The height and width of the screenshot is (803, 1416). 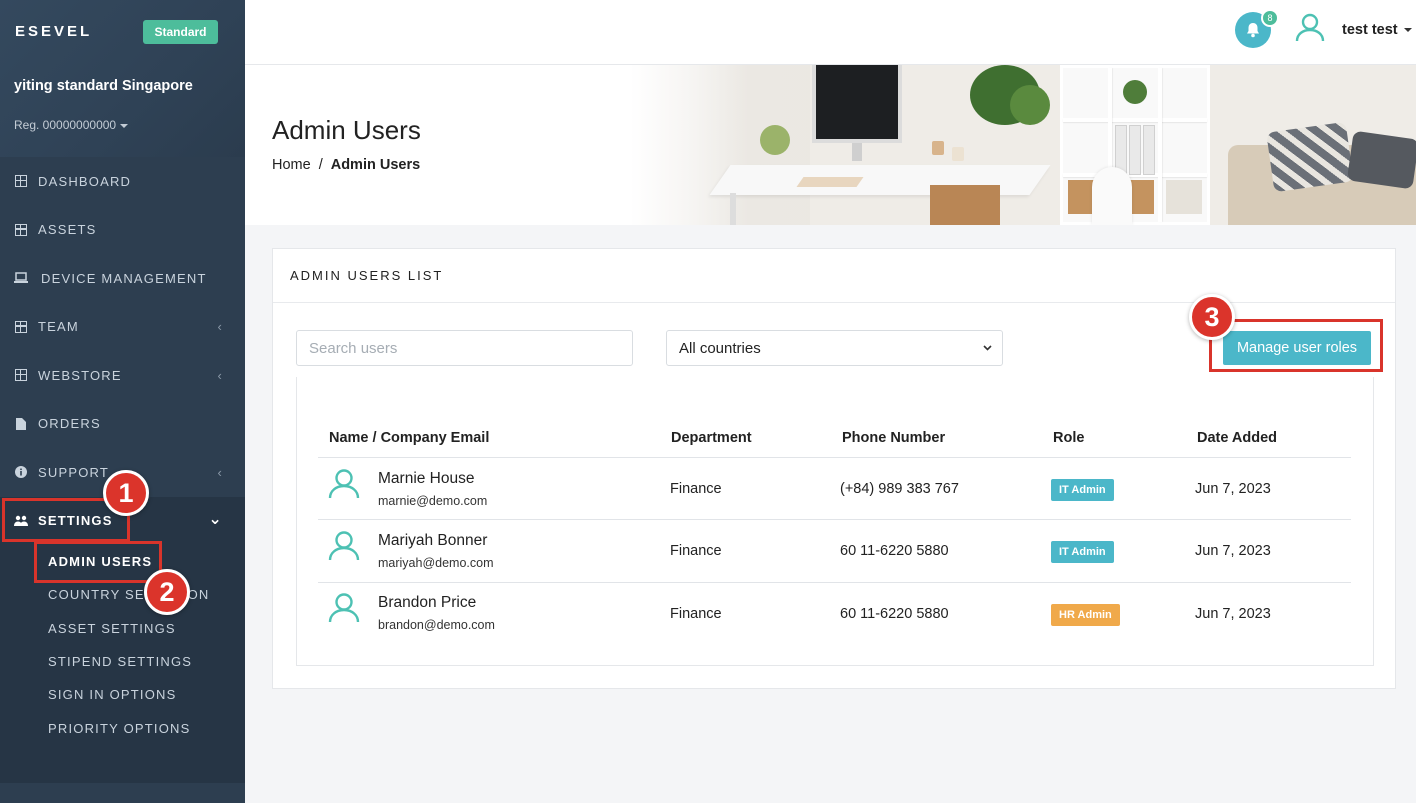 What do you see at coordinates (65, 125) in the screenshot?
I see `organization-reg: Reg. 00000000000` at bounding box center [65, 125].